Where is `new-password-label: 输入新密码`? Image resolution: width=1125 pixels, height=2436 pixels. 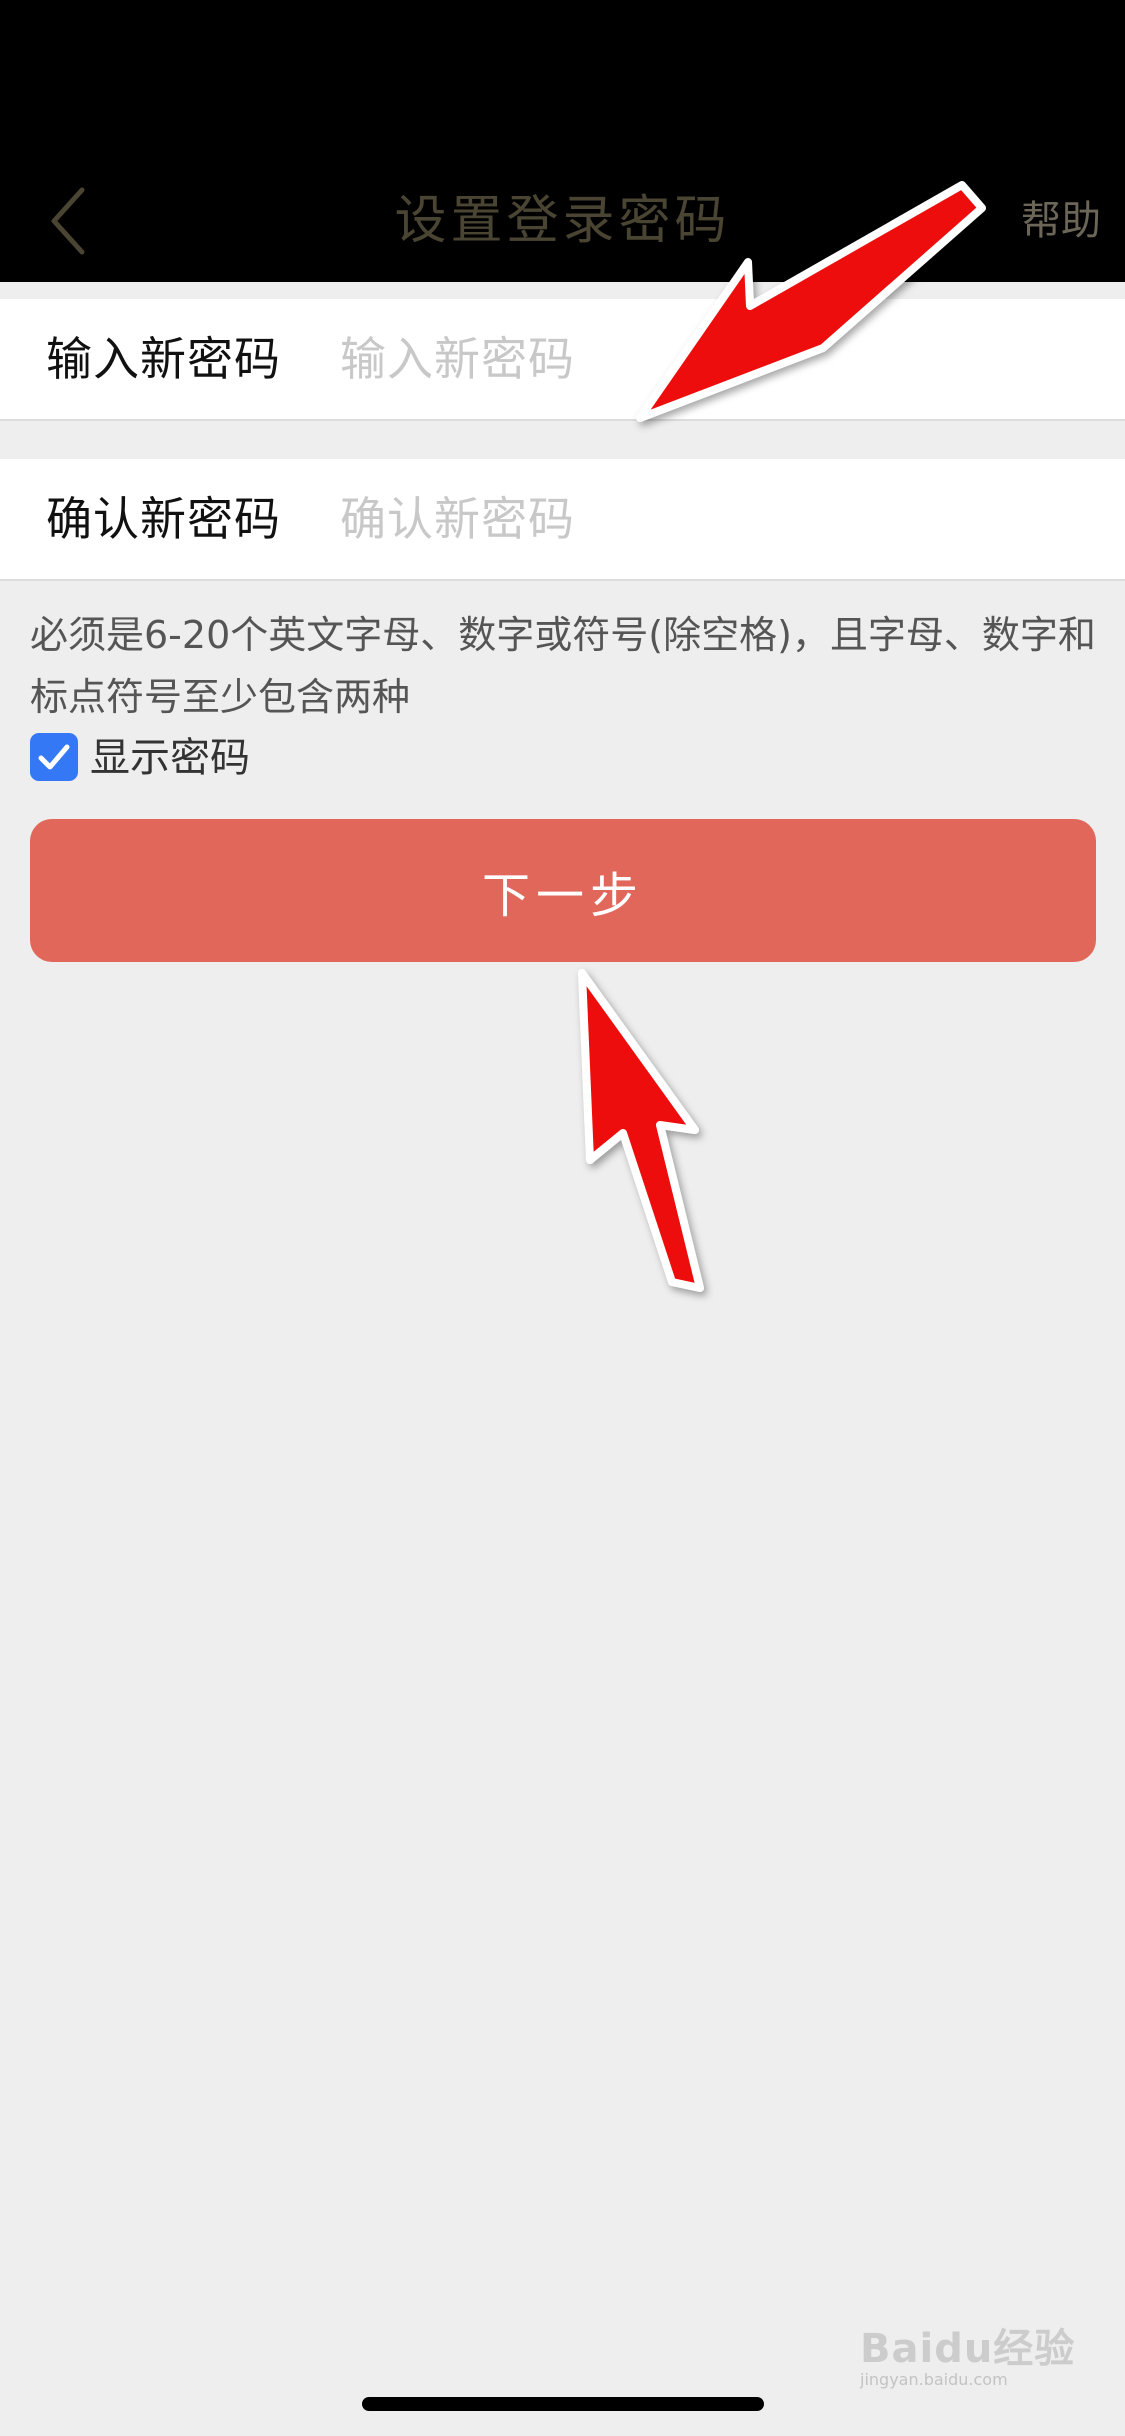
new-password-label: 输入新密码 is located at coordinates (163, 359).